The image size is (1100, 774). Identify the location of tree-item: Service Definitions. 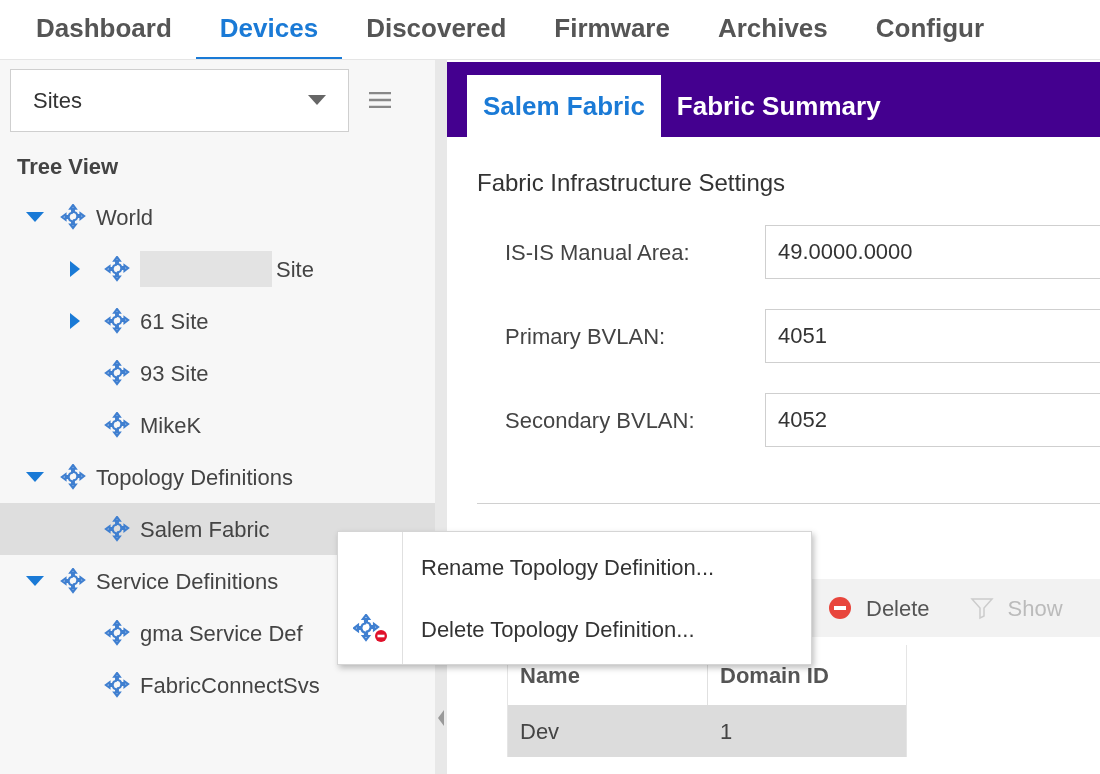
(187, 581).